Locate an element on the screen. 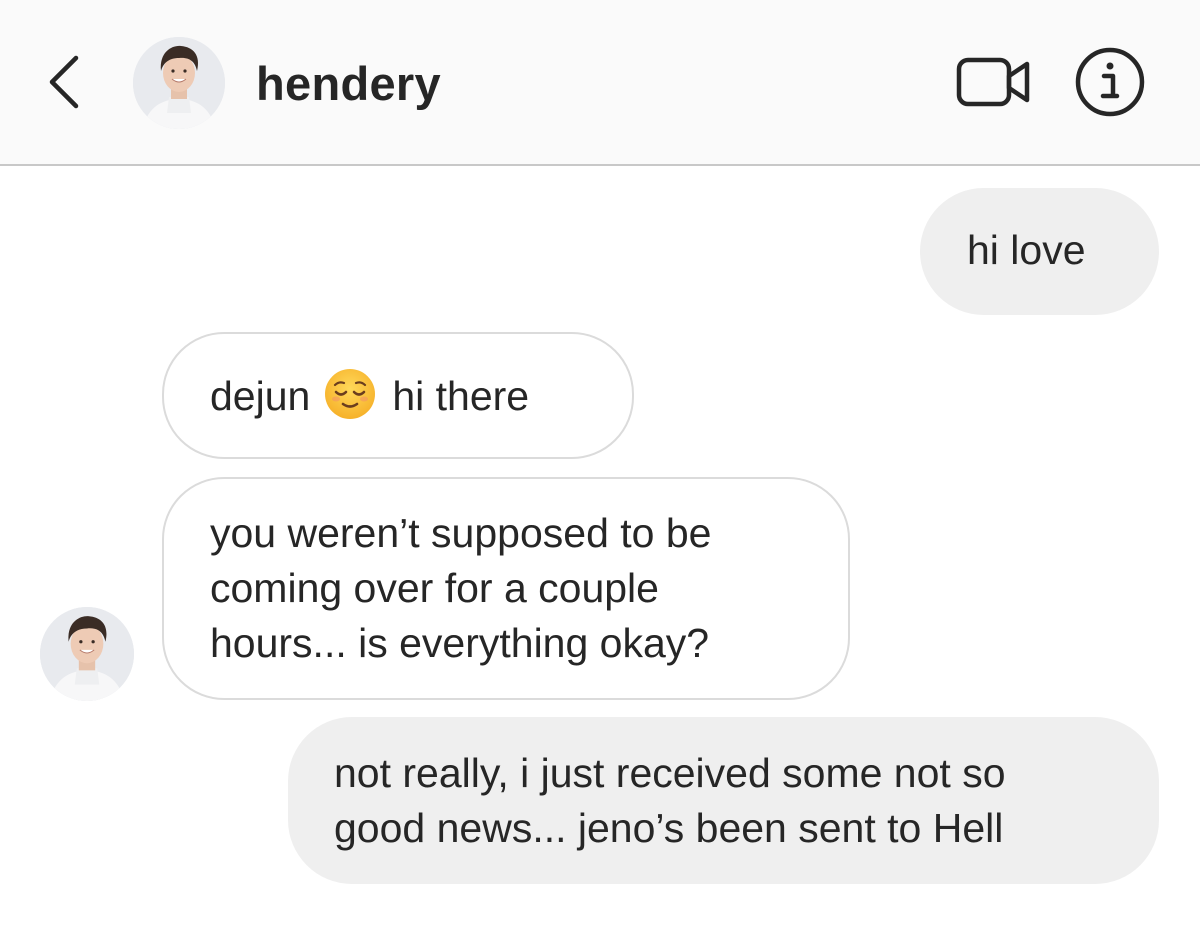 The height and width of the screenshot is (936, 1200). chat-username: hendery is located at coordinates (348, 83).